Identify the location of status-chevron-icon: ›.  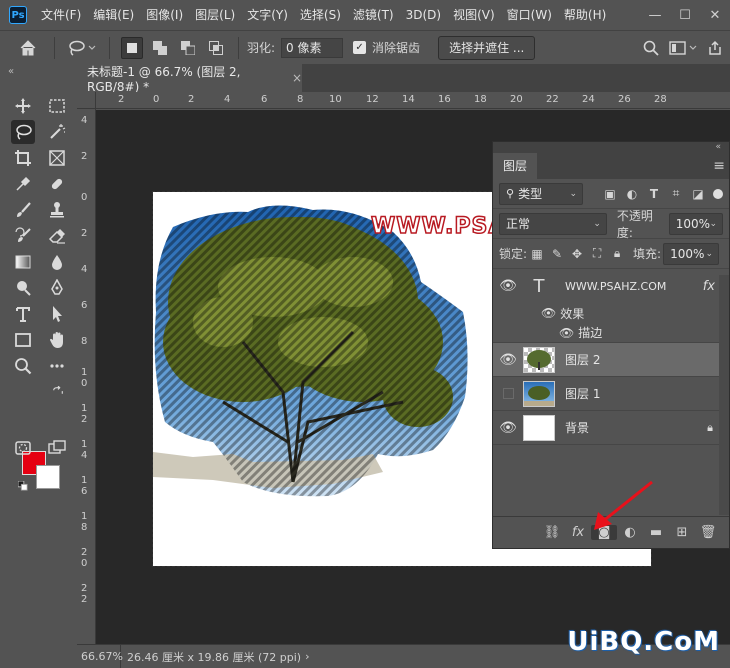
(307, 656).